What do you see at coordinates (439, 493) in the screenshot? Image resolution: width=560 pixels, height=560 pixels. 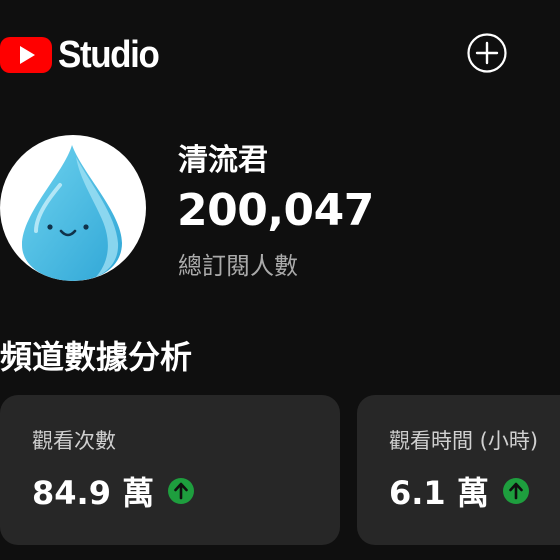 I see `watch-time-value: 6.1 萬` at bounding box center [439, 493].